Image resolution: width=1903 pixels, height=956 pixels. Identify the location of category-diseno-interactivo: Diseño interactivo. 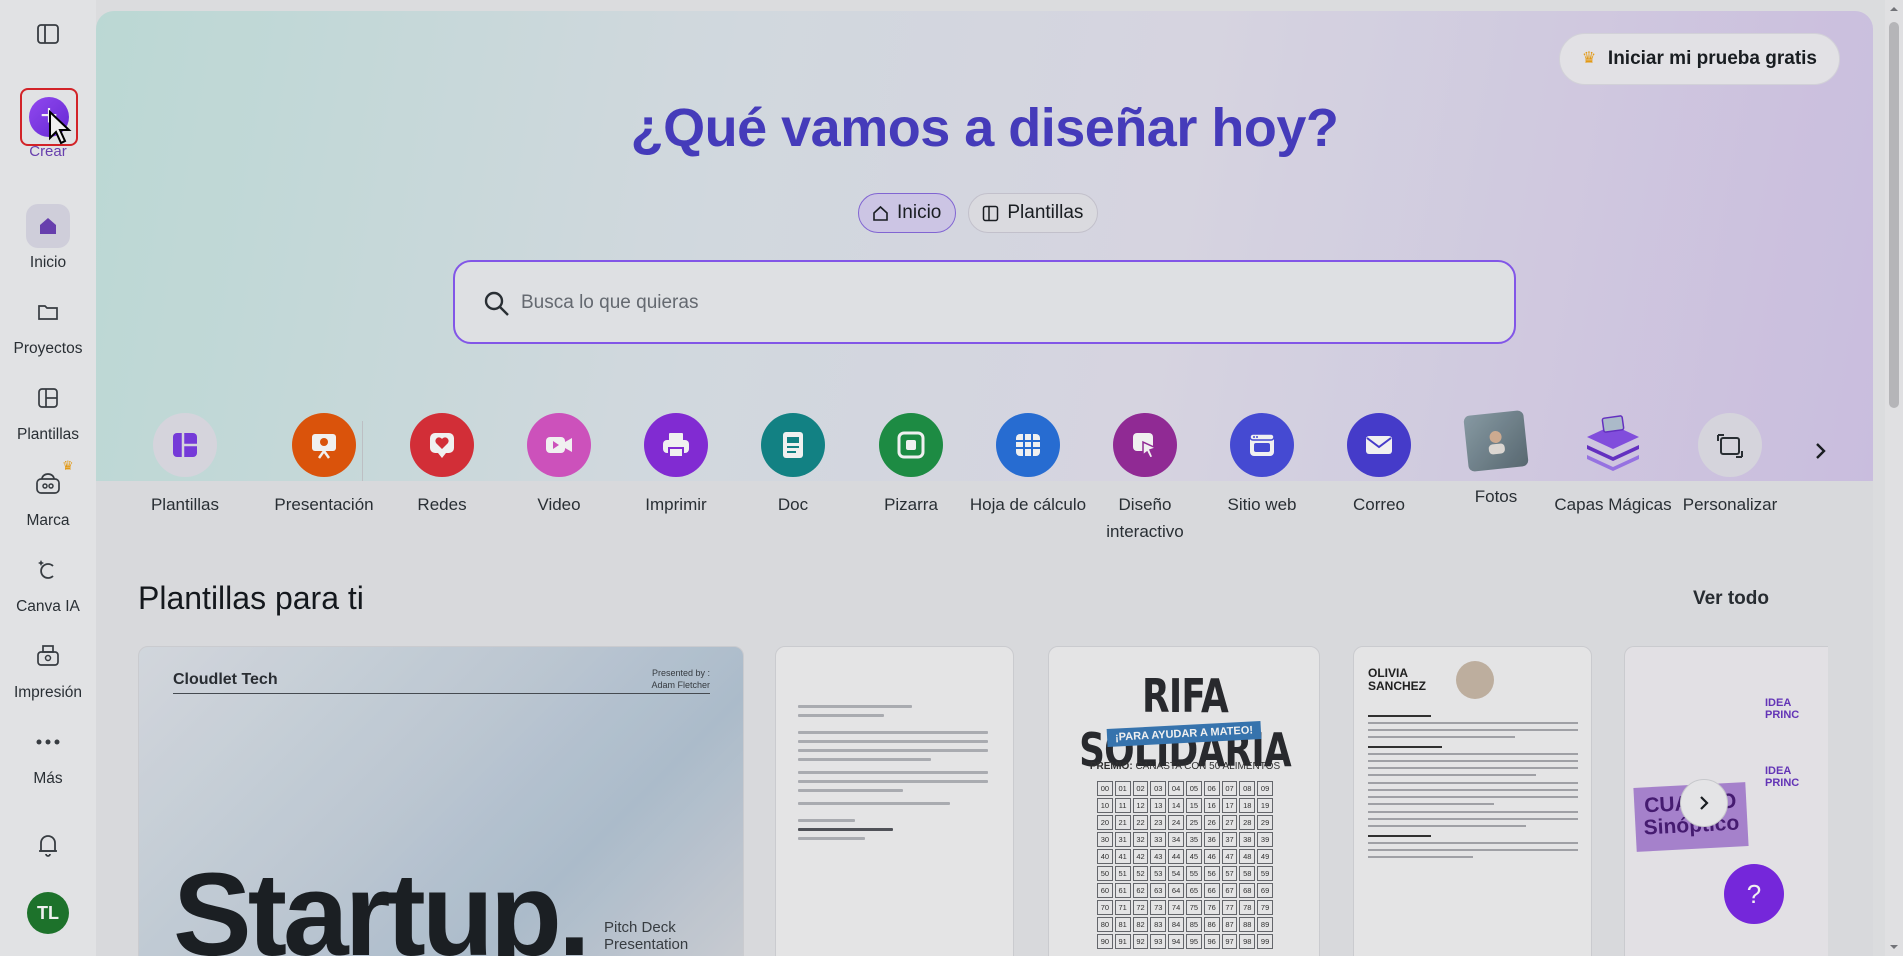
(1145, 479).